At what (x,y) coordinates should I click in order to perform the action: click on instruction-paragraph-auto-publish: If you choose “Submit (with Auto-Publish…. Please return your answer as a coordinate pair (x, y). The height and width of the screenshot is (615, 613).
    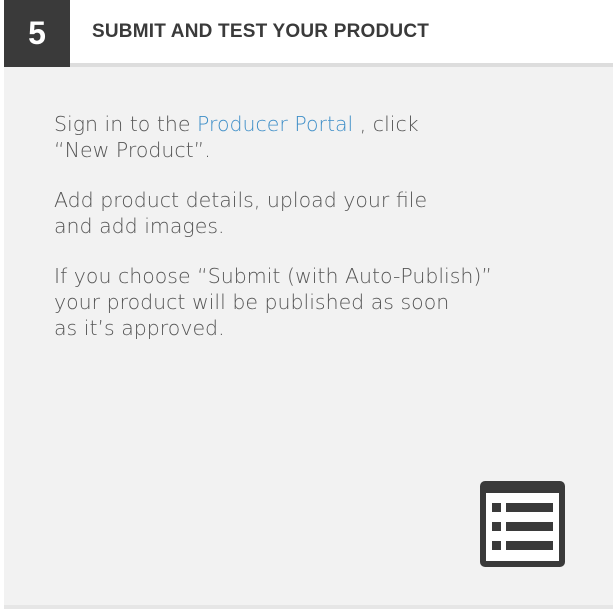
    Looking at the image, I should click on (294, 302).